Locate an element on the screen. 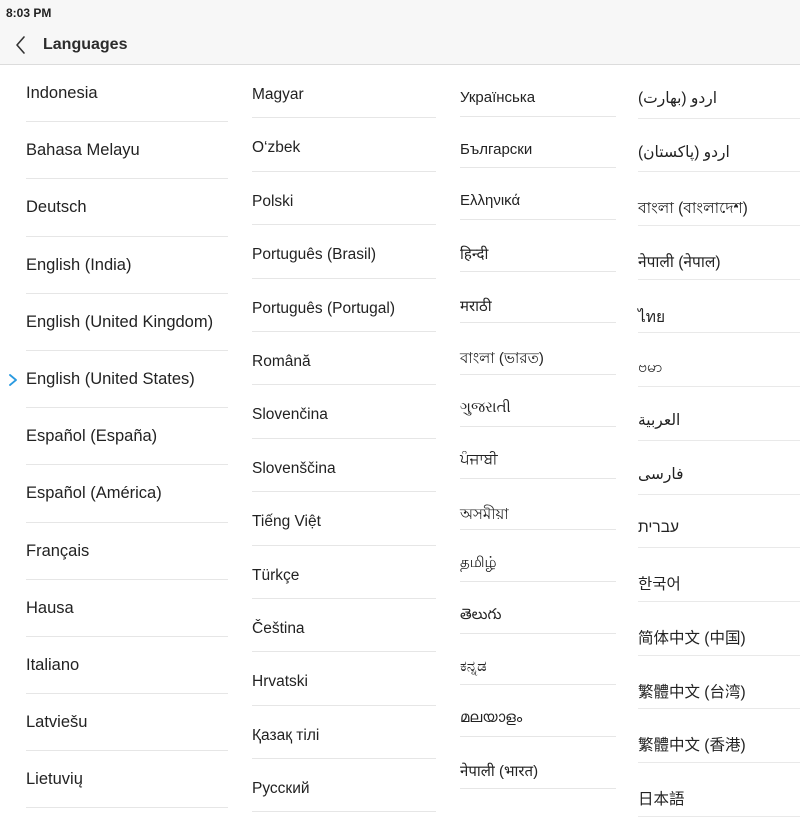  language-label: 简体中文 (中国) is located at coordinates (692, 638).